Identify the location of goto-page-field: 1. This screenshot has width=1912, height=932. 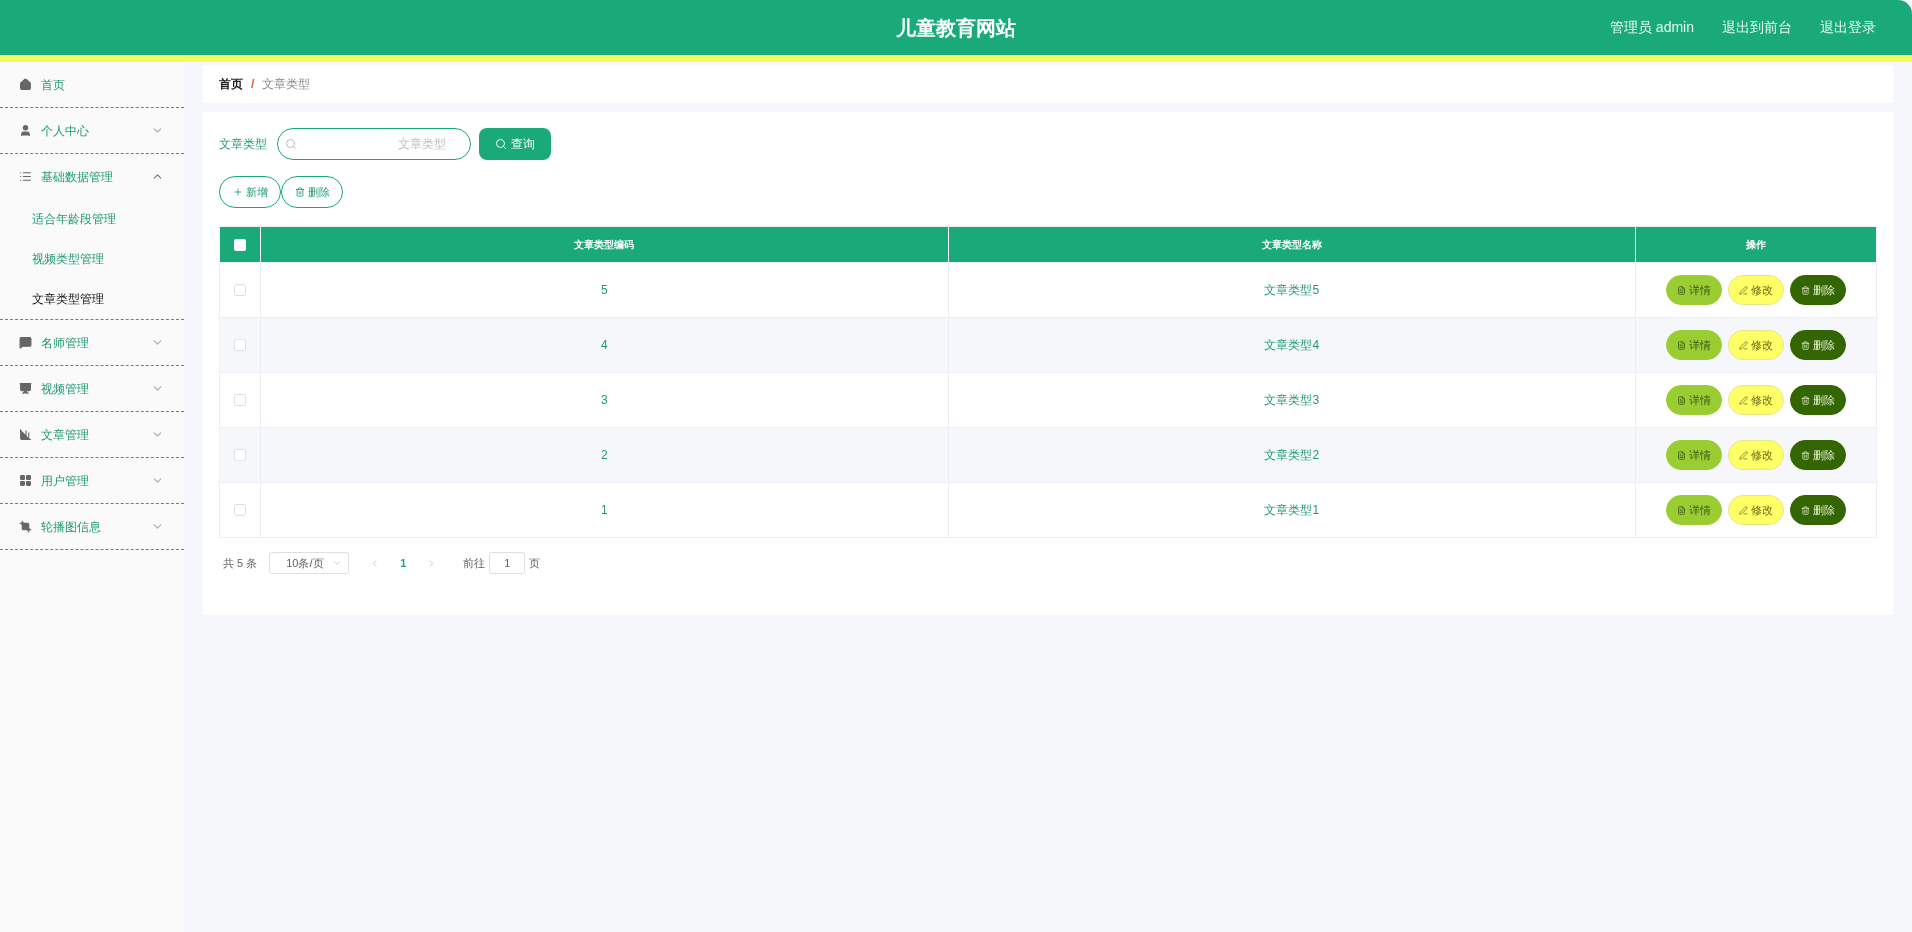
(507, 563).